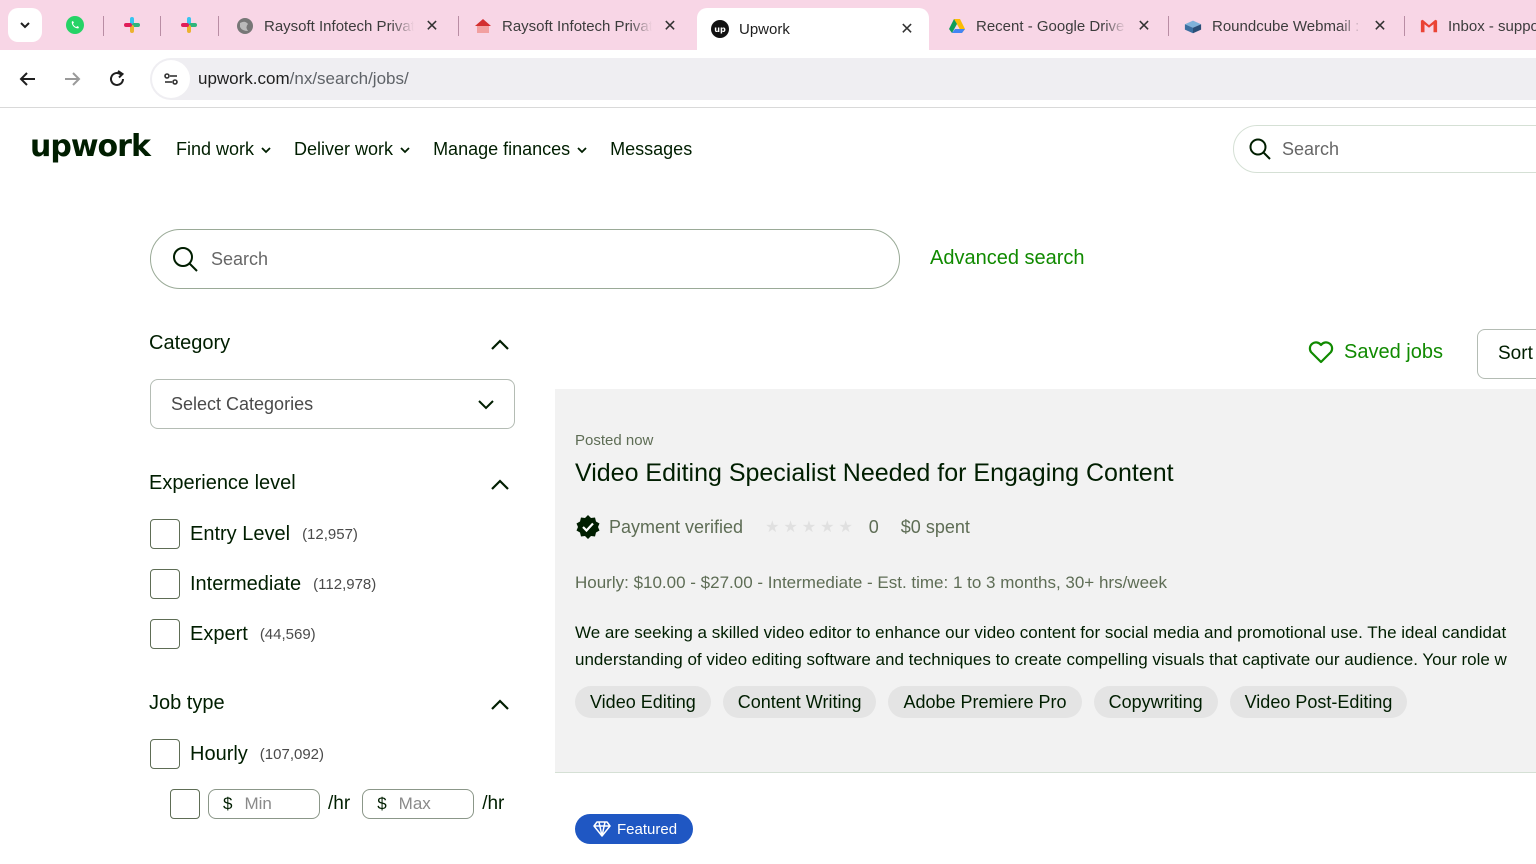 The image size is (1536, 864). What do you see at coordinates (985, 702) in the screenshot?
I see `skill-tag: Adobe Premiere Pro` at bounding box center [985, 702].